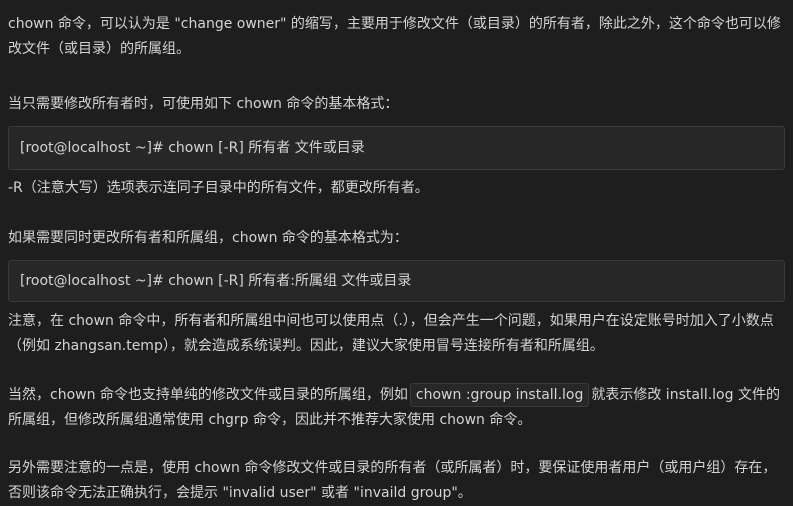 The image size is (793, 506). Describe the element at coordinates (208, 238) in the screenshot. I see `owner-group-format-paragraph: 如果需要同时更改所有者和所属组，chown 命令的基本格式为：` at that location.